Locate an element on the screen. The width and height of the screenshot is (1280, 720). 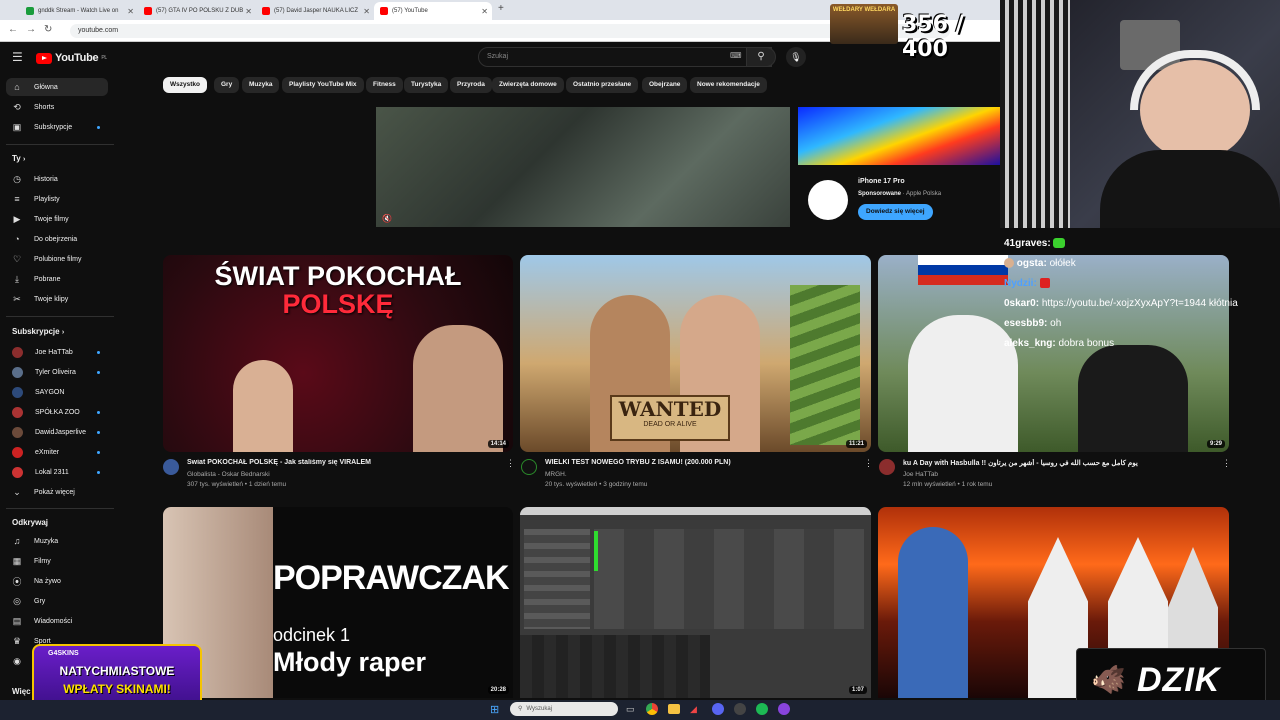
filter-chip: Turystyka is located at coordinates (426, 85).